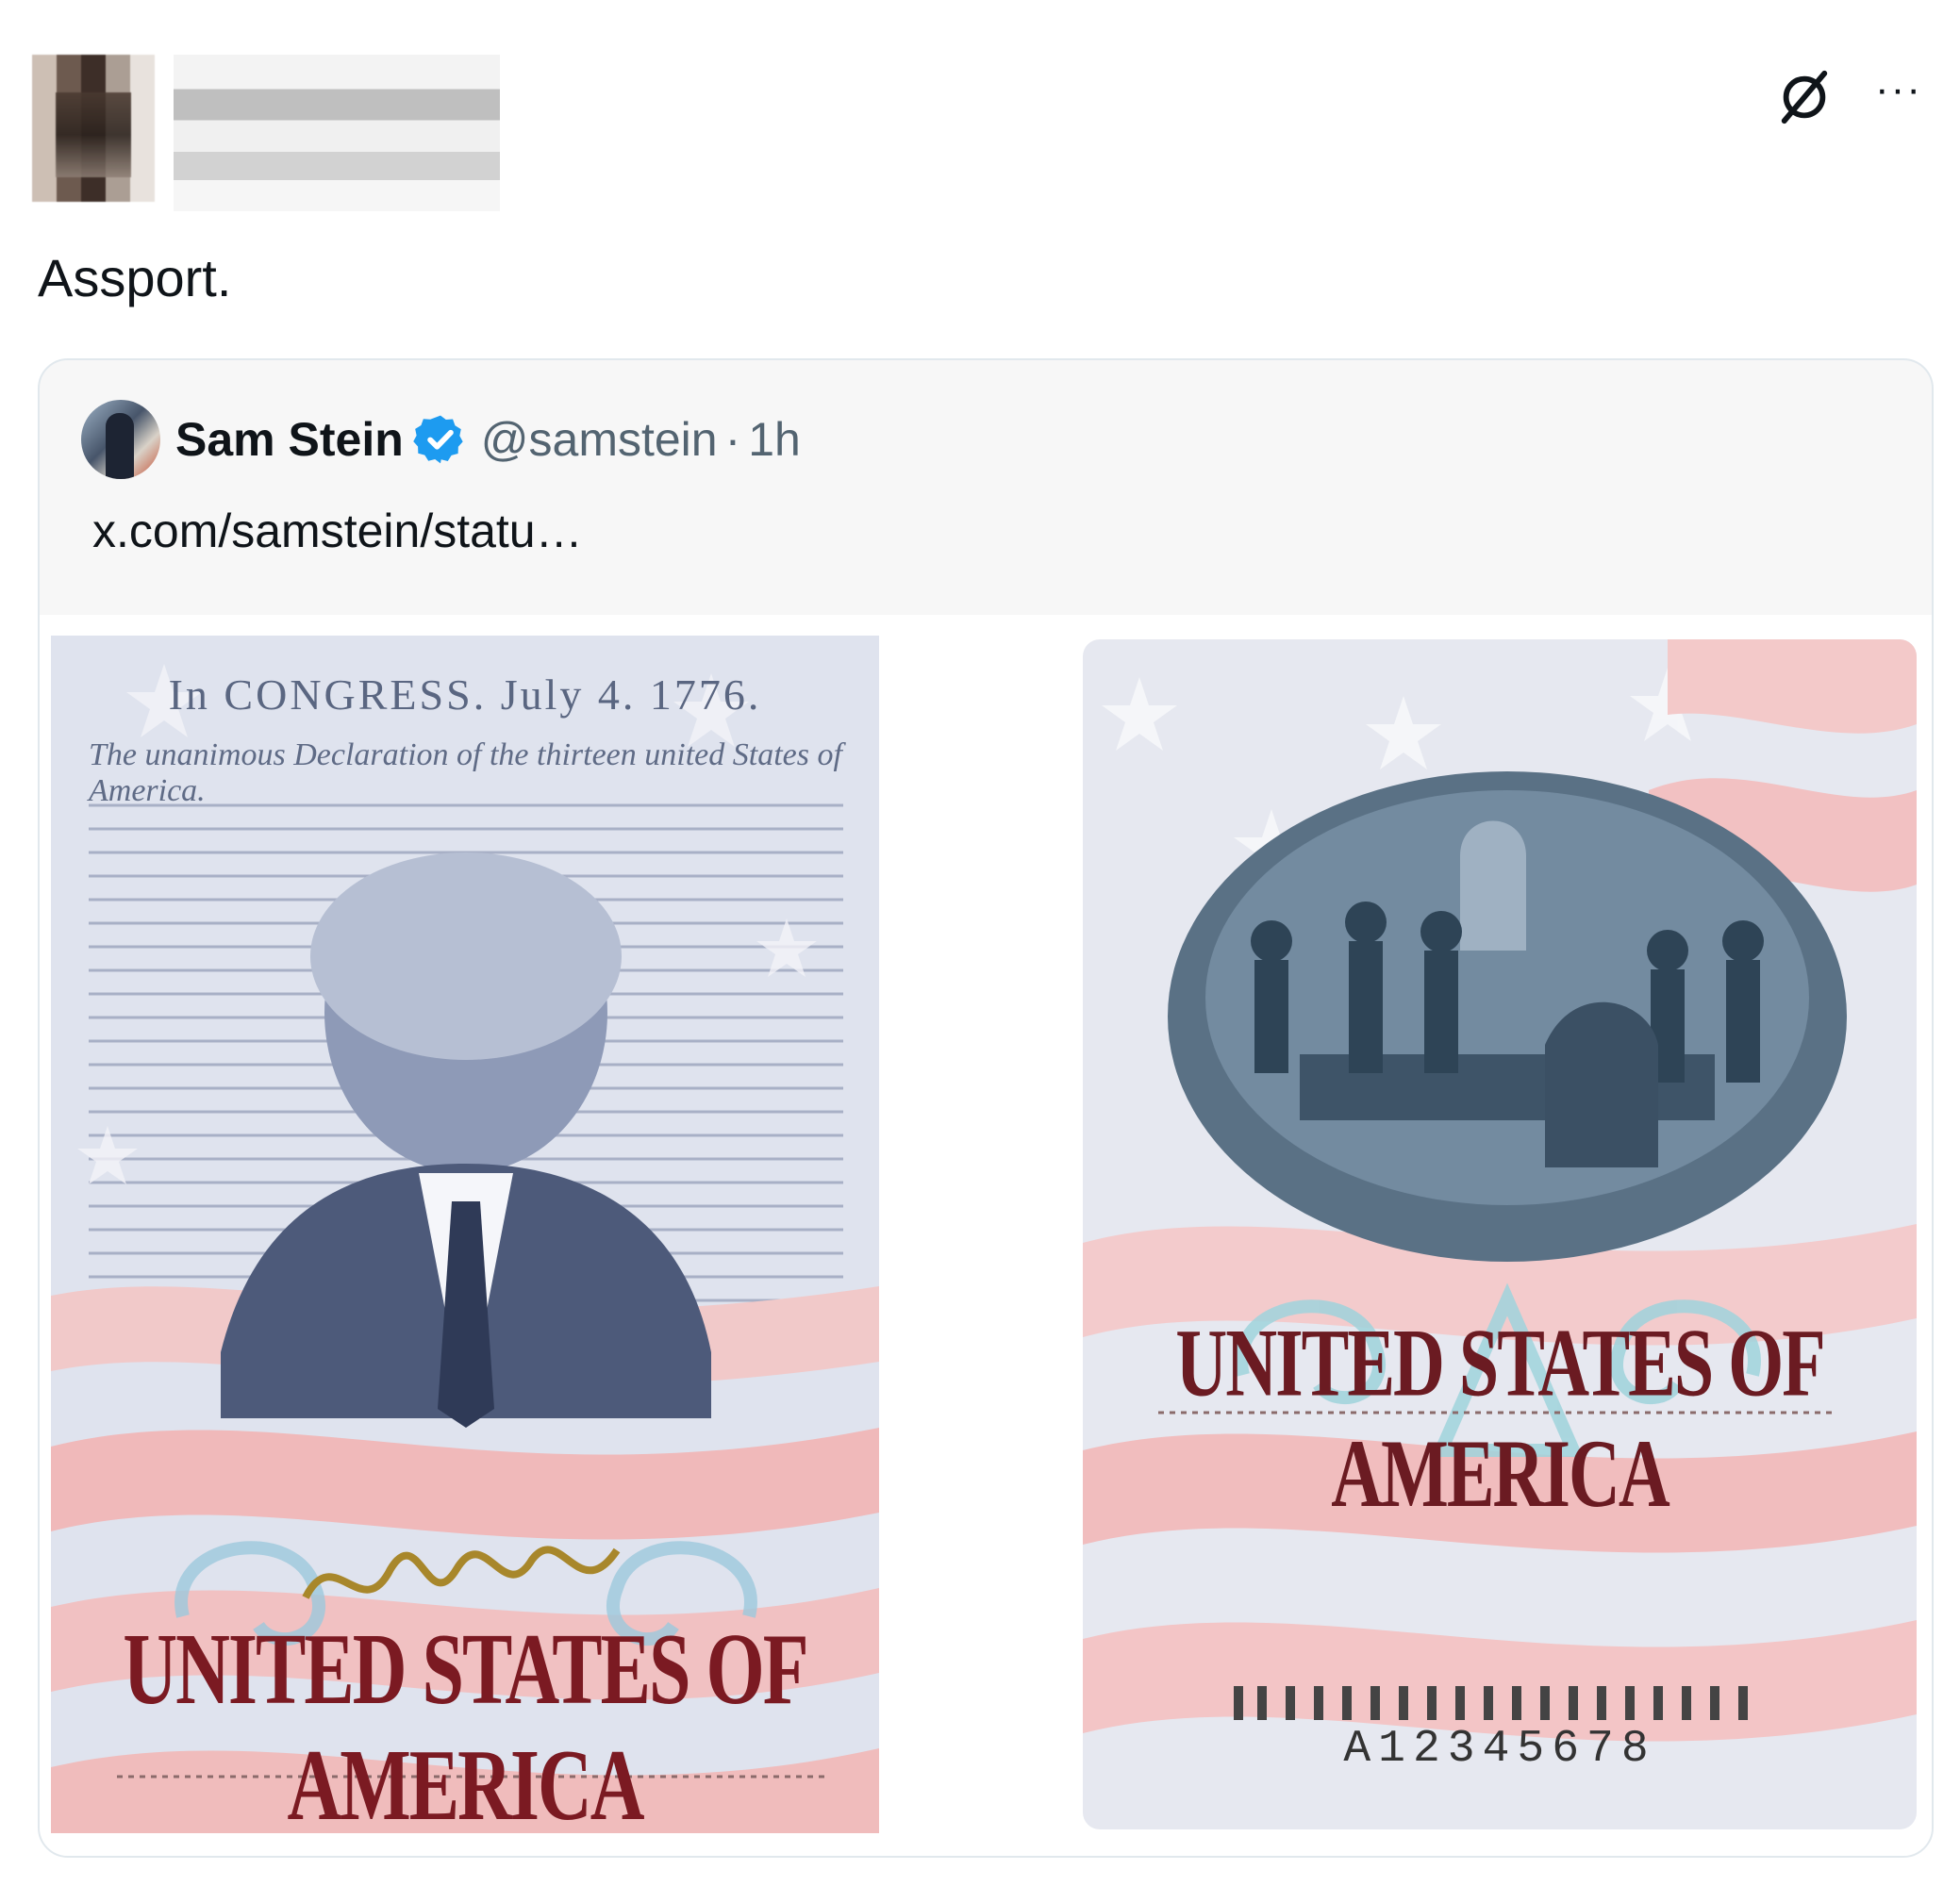 Image resolution: width=1960 pixels, height=1886 pixels. I want to click on quoted-author-handle: @samstein, so click(599, 439).